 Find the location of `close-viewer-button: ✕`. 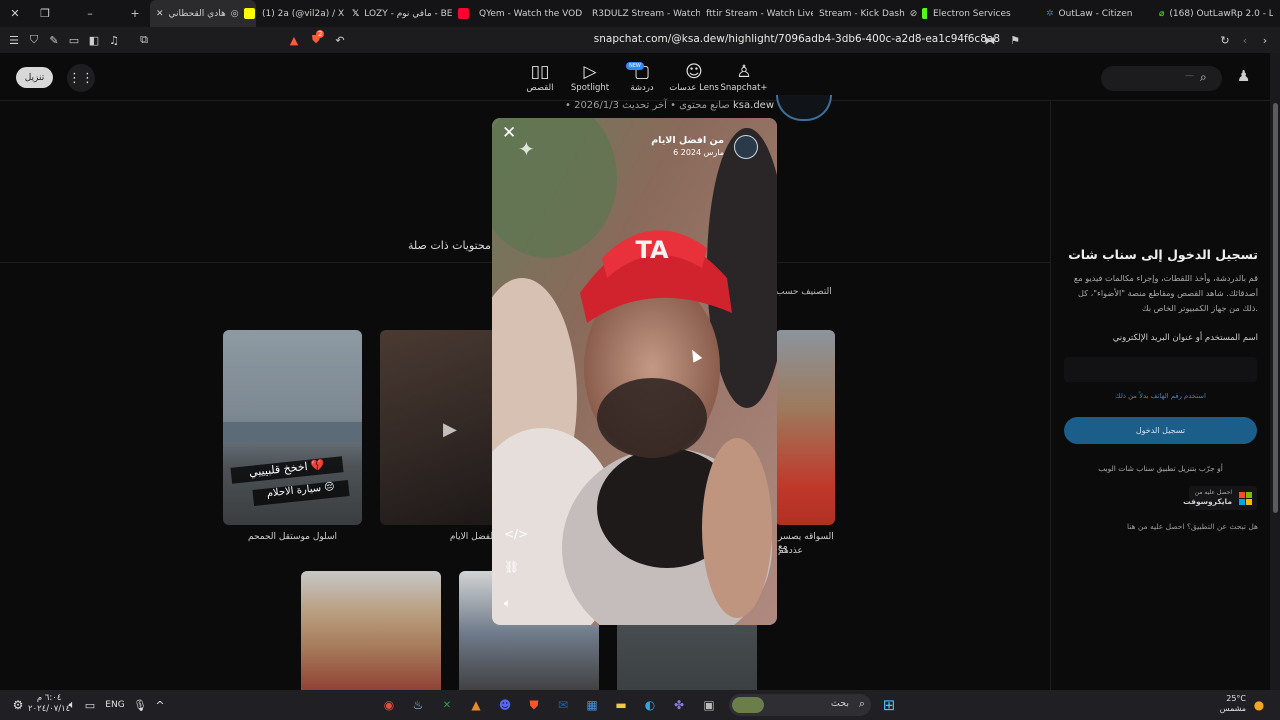

close-viewer-button: ✕ is located at coordinates (509, 133).